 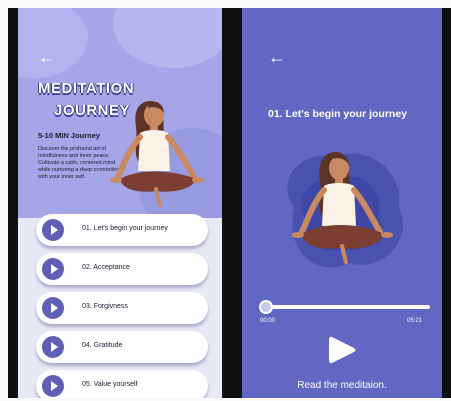 I want to click on duration-subtitle: 5-10 MIN Journey, so click(x=69, y=135).